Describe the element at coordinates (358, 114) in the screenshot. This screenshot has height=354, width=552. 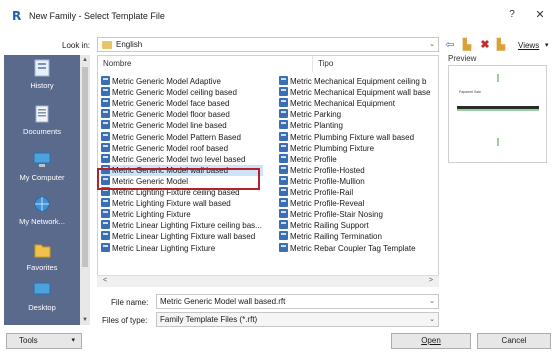
I see `file-list-item: Metric Parking` at that location.